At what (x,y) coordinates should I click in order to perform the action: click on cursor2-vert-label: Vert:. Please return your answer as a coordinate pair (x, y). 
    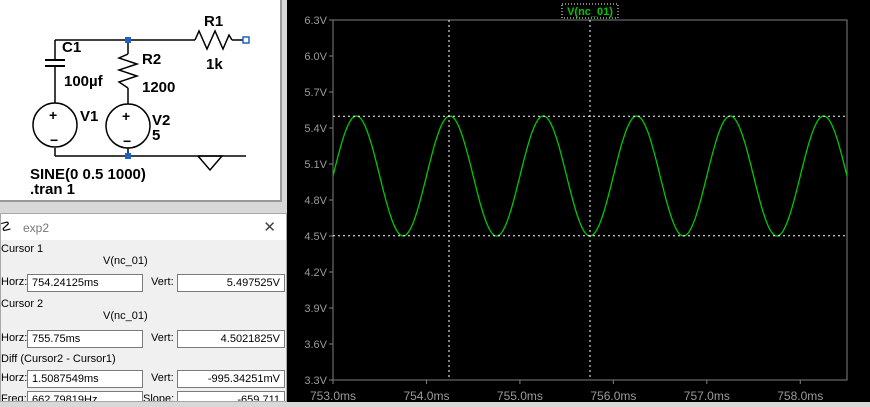
    Looking at the image, I should click on (162, 338).